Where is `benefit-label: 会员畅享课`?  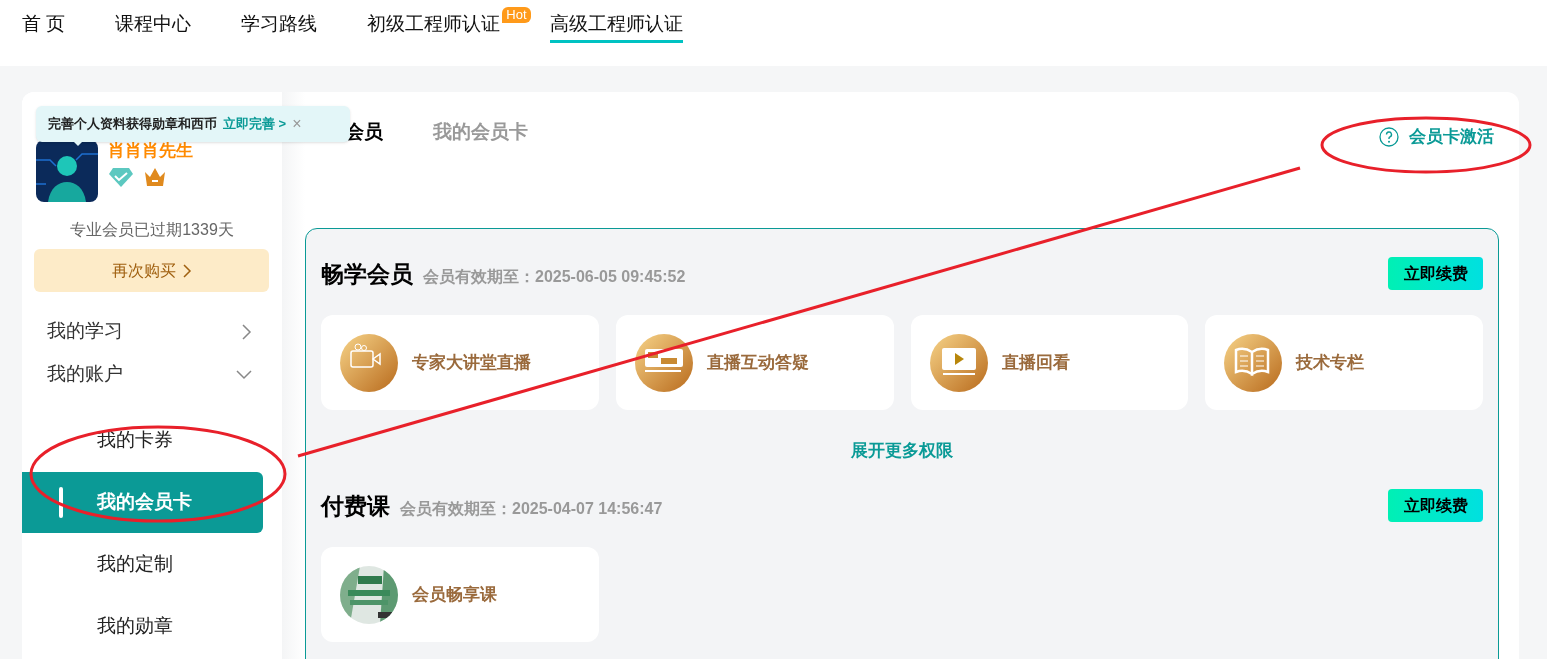 benefit-label: 会员畅享课 is located at coordinates (454, 594).